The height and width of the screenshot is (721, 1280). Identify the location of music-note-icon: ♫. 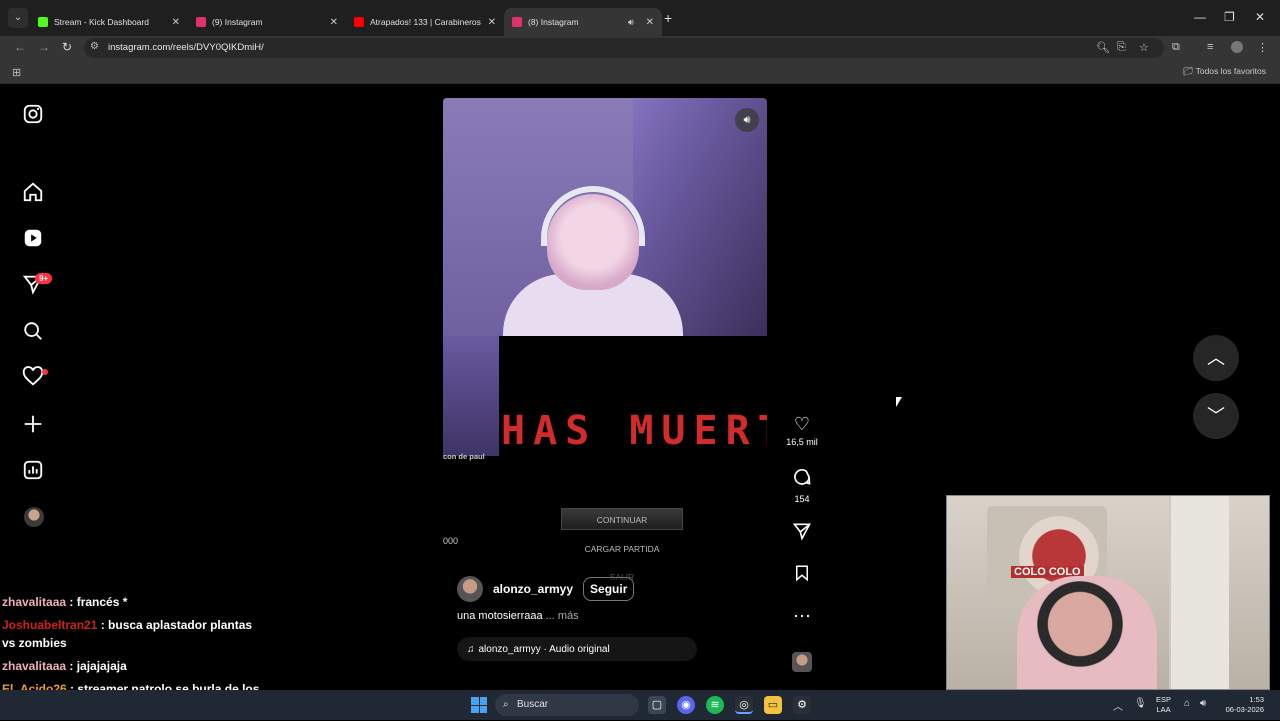
(471, 649).